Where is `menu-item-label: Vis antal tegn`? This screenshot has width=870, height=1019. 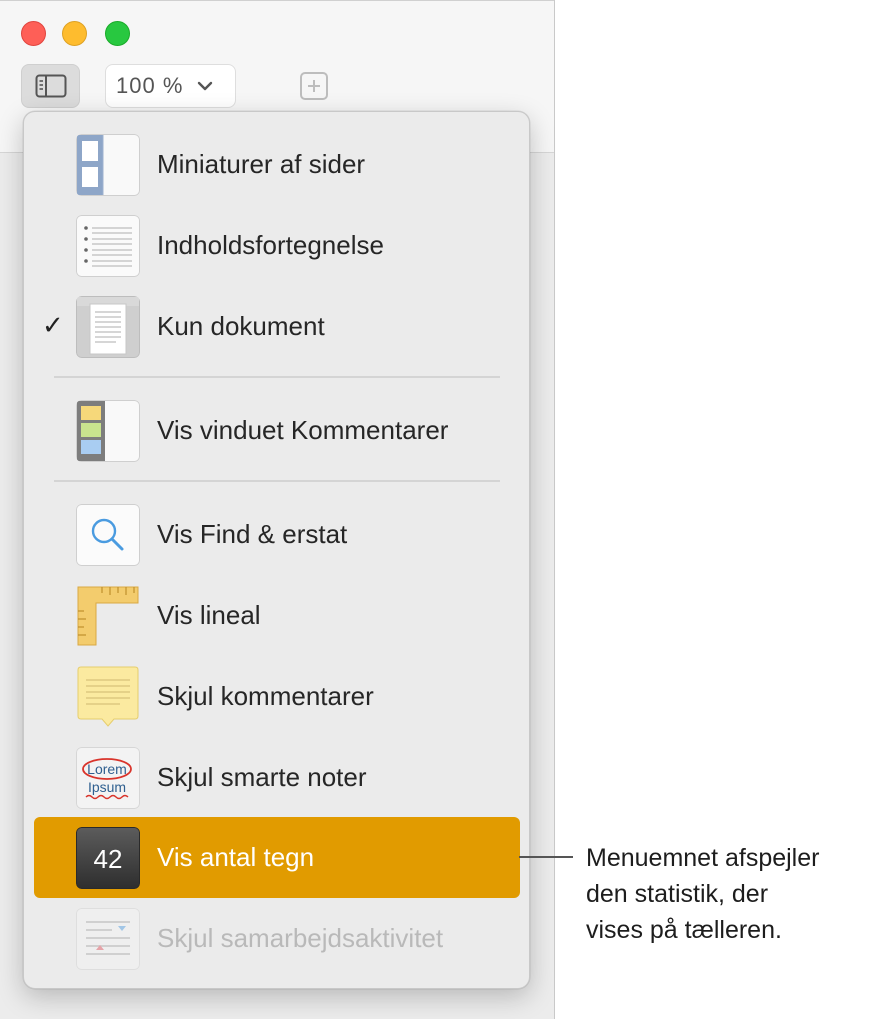
menu-item-label: Vis antal tegn is located at coordinates (236, 857).